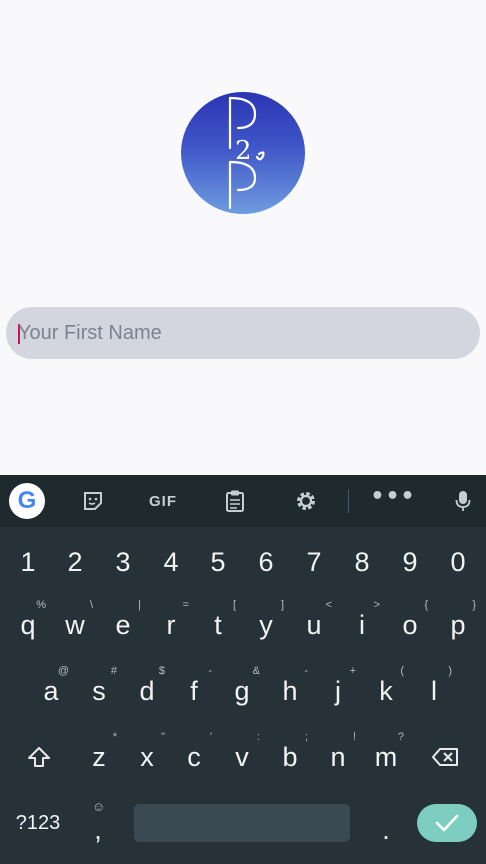  What do you see at coordinates (238, 333) in the screenshot?
I see `first-name-input` at bounding box center [238, 333].